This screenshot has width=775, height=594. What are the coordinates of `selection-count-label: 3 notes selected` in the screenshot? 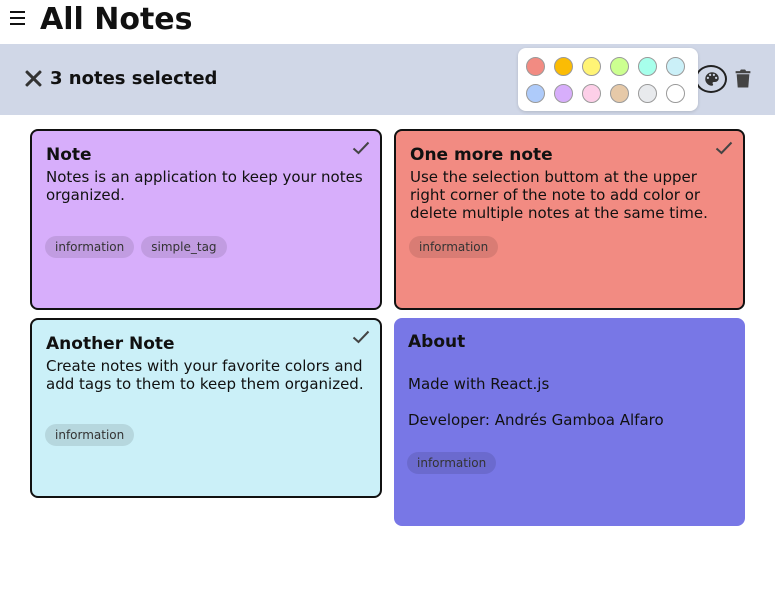 It's located at (134, 78).